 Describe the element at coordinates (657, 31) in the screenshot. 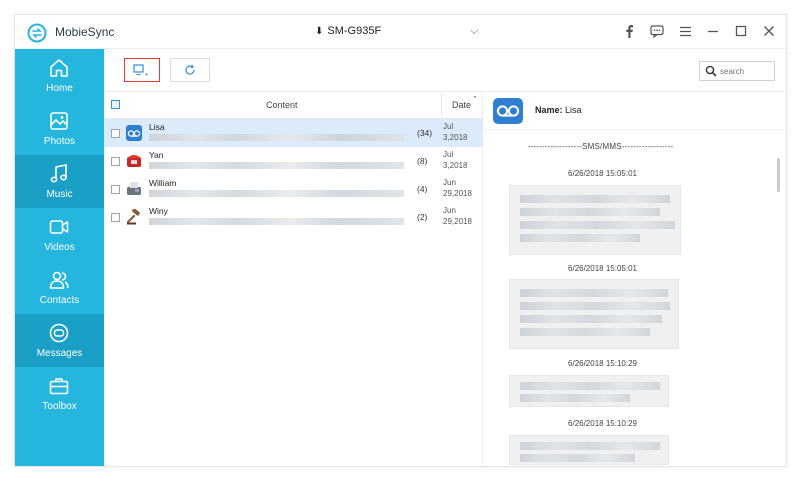

I see `chat-icon` at that location.